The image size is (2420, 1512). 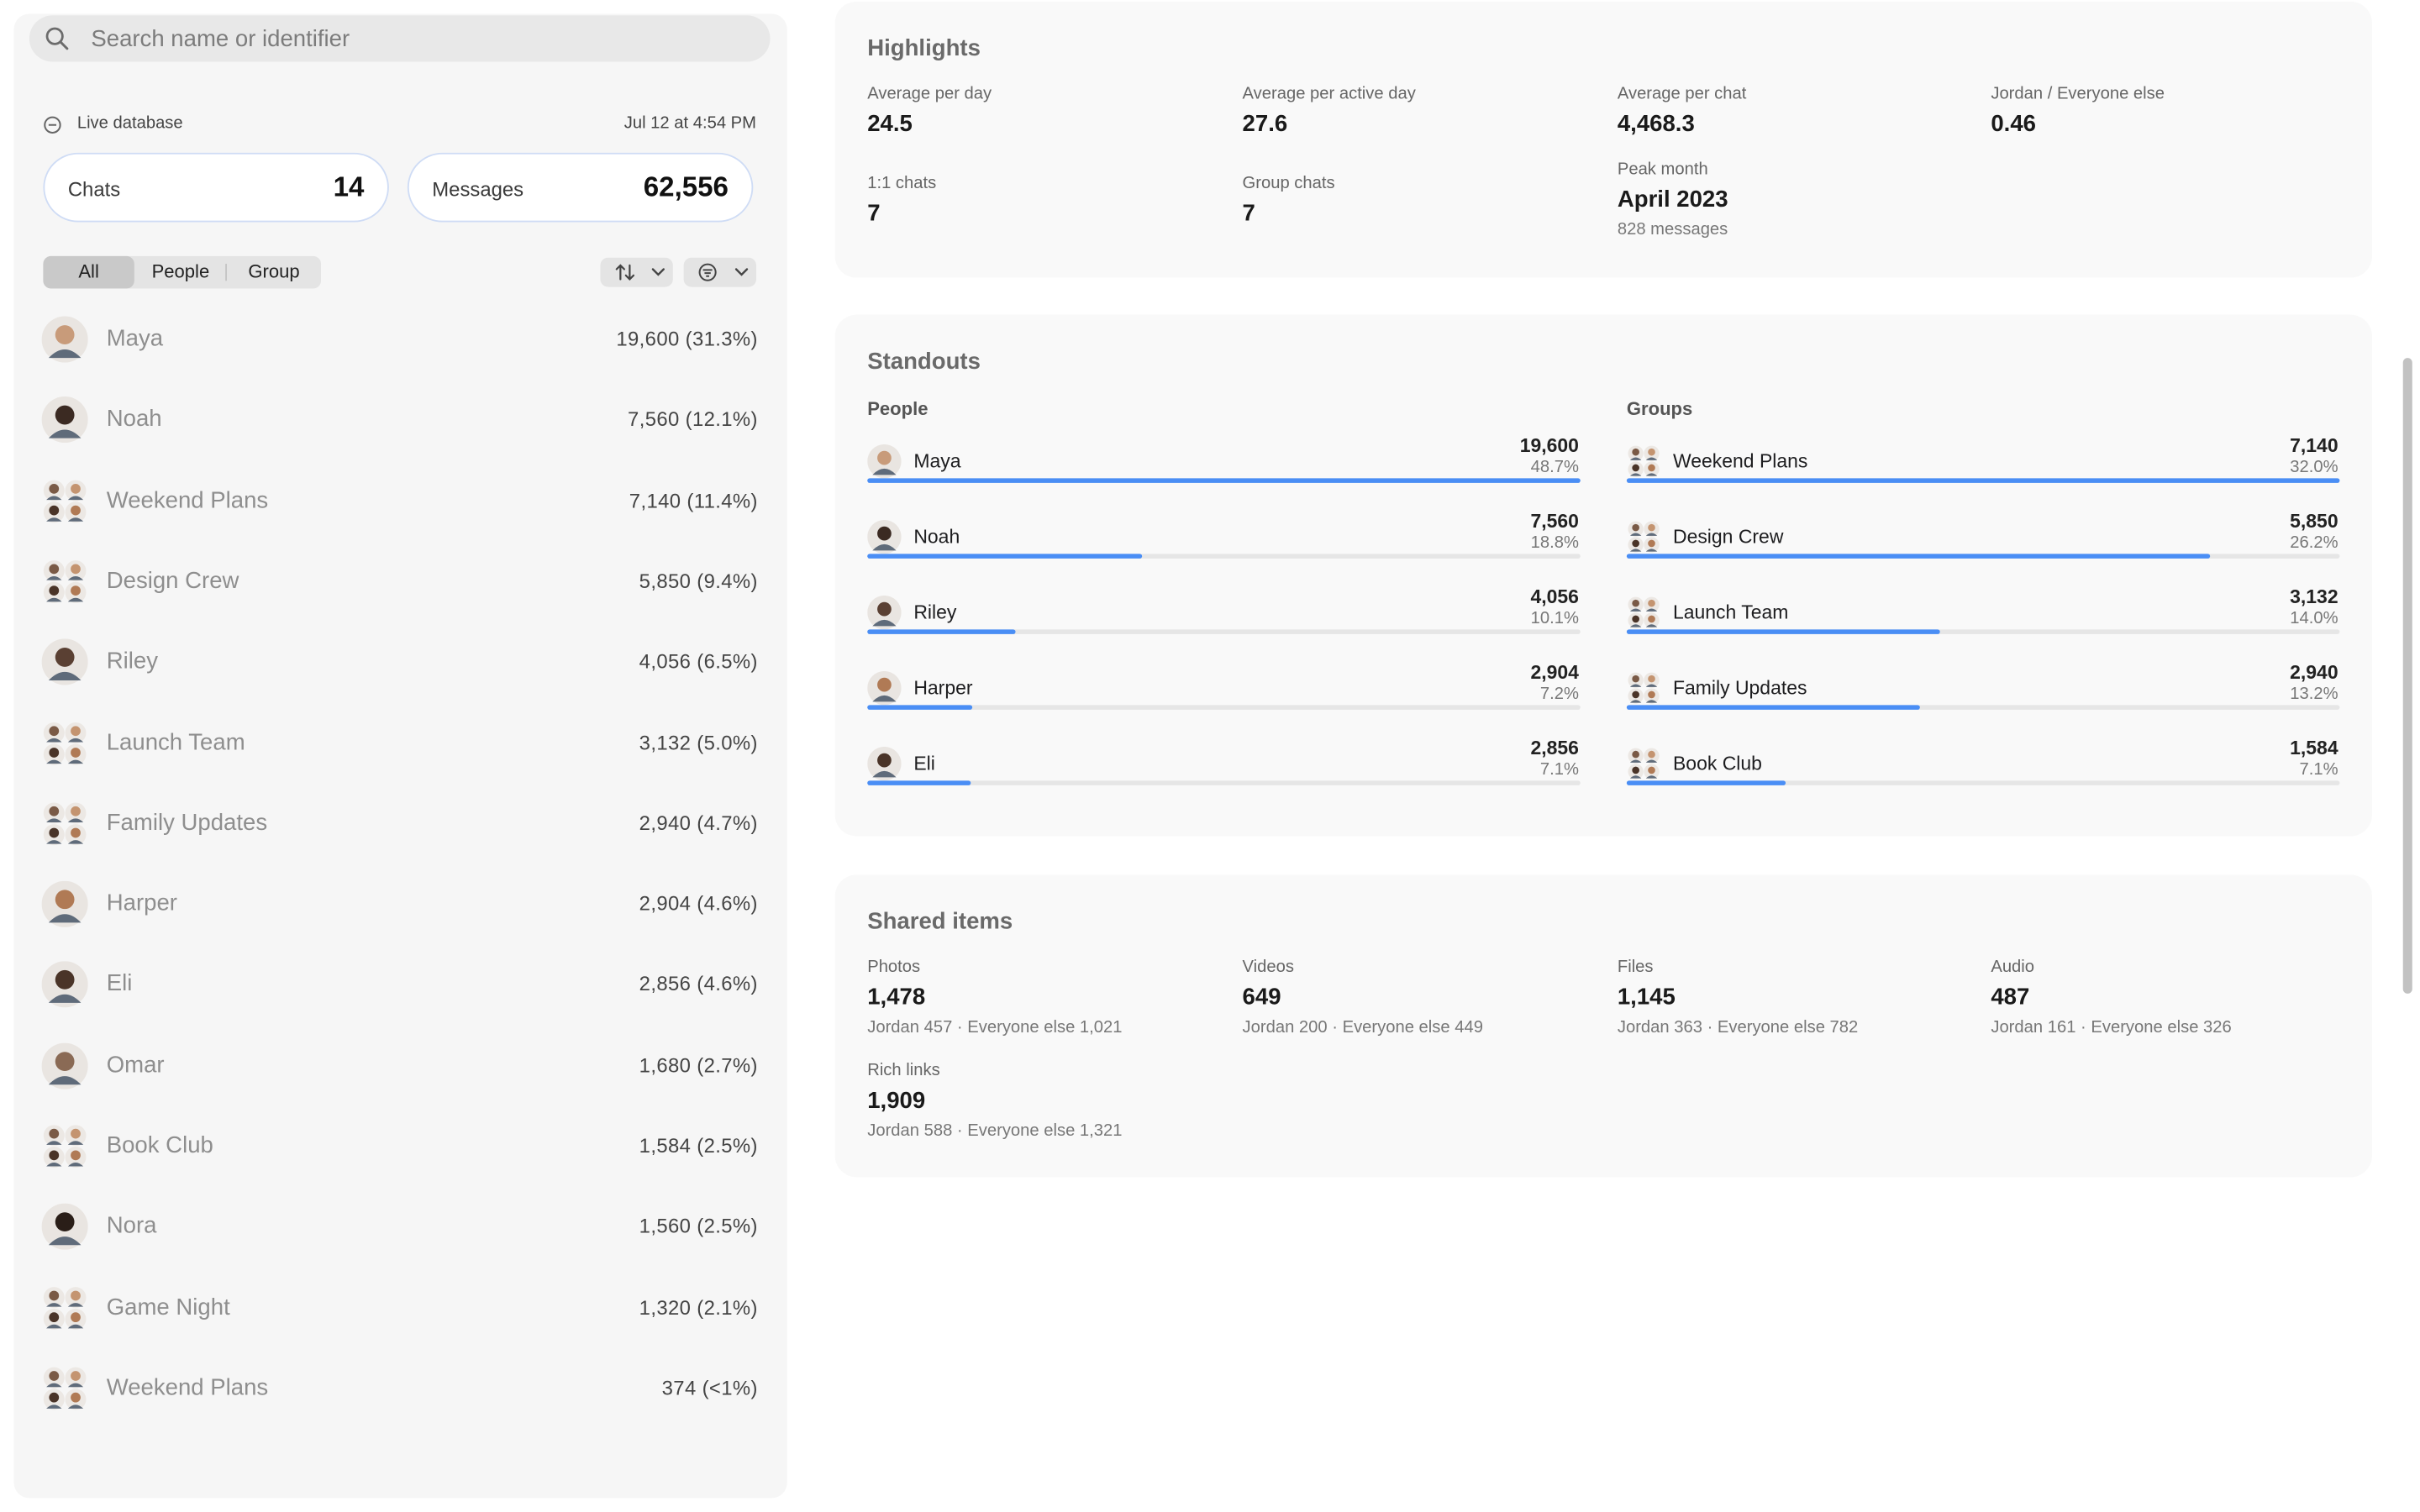 What do you see at coordinates (924, 764) in the screenshot?
I see `standout-name: Eli` at bounding box center [924, 764].